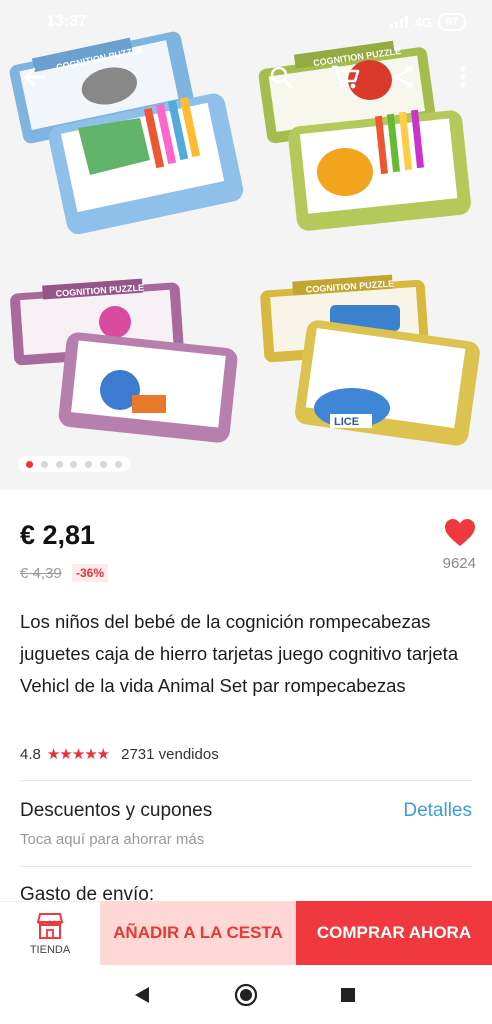  Describe the element at coordinates (451, 22) in the screenshot. I see `battery-icon: 97` at that location.